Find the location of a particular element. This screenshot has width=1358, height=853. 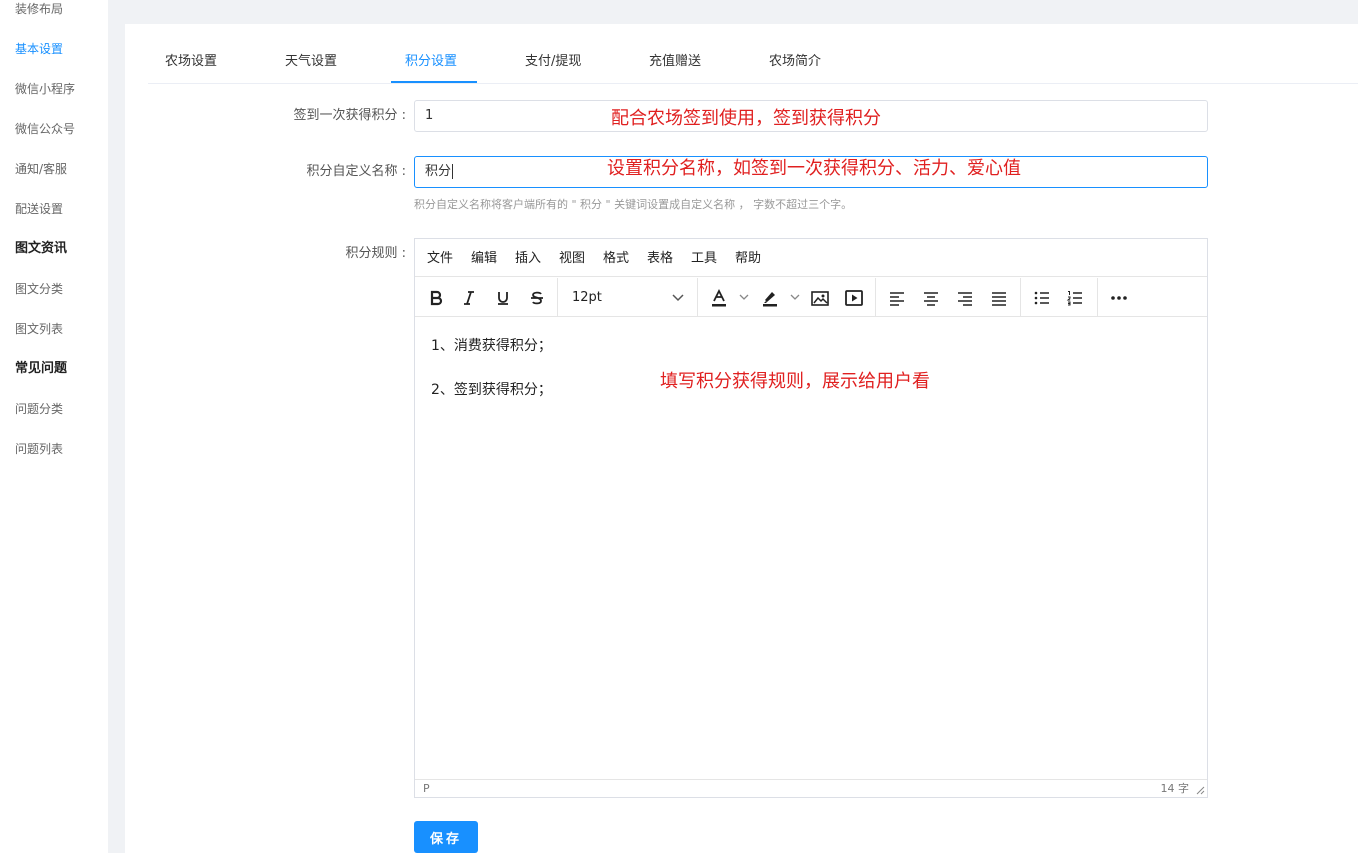

resize-handle-icon is located at coordinates (1200, 790).